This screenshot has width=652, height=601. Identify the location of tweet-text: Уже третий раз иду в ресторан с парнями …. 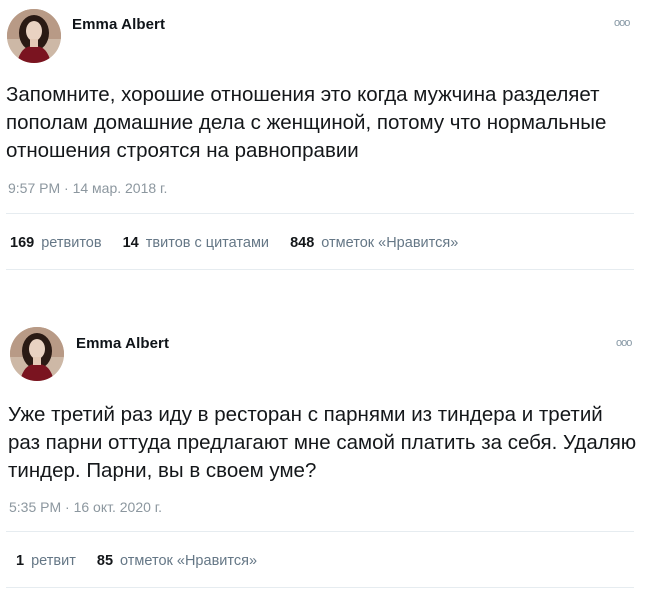
(322, 442).